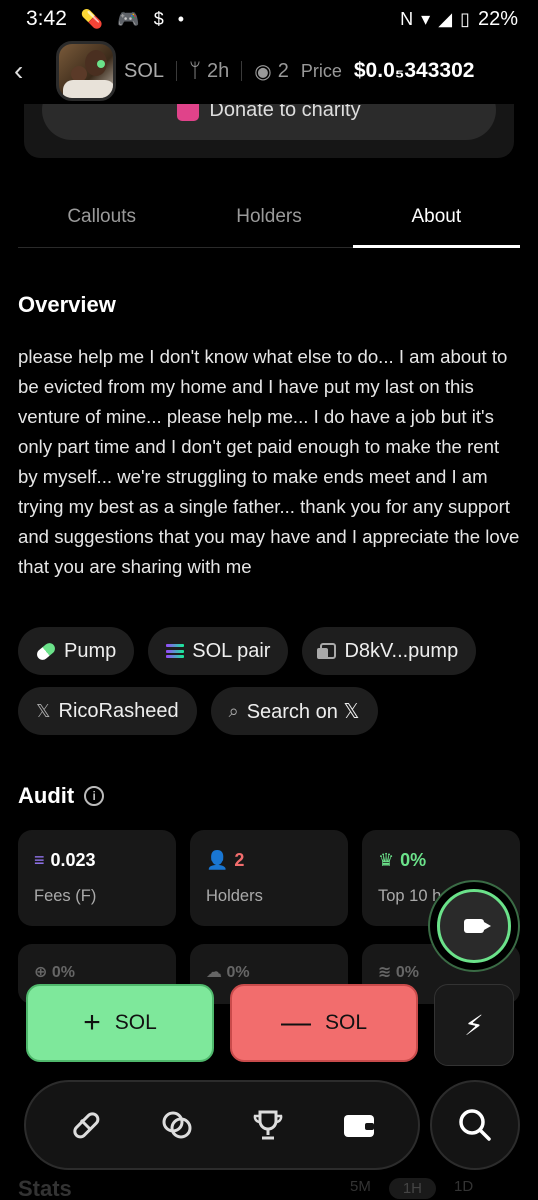  I want to click on sprout-icon: ᛘ, so click(195, 70).